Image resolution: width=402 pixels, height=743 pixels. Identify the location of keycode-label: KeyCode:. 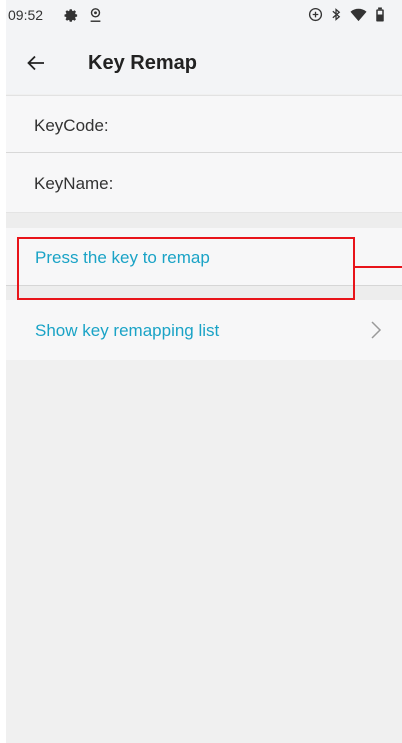
(71, 125).